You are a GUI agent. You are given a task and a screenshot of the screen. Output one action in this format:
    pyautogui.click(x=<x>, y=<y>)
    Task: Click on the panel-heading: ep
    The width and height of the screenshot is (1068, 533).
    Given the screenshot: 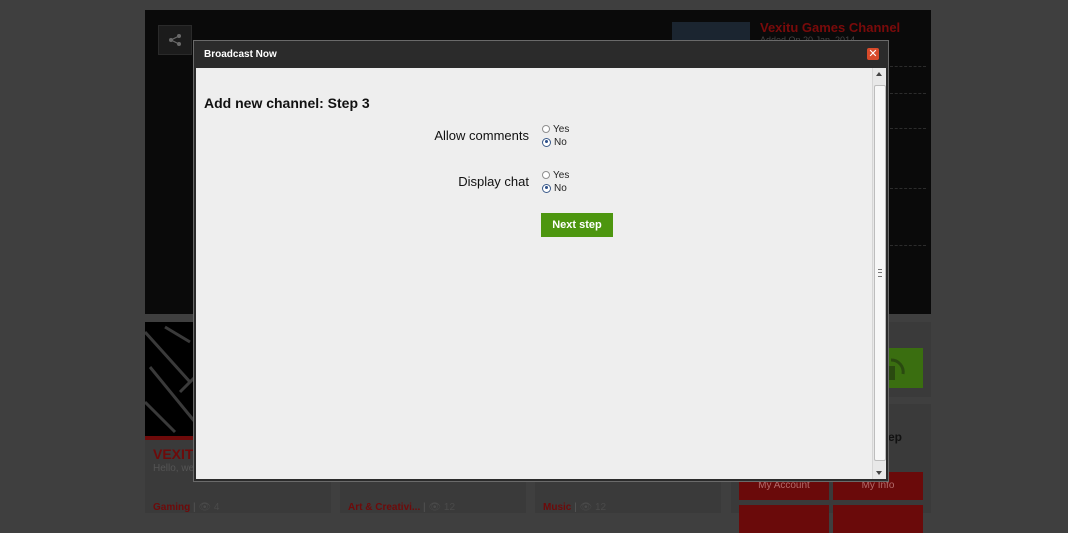 What is the action you would take?
    pyautogui.click(x=895, y=437)
    